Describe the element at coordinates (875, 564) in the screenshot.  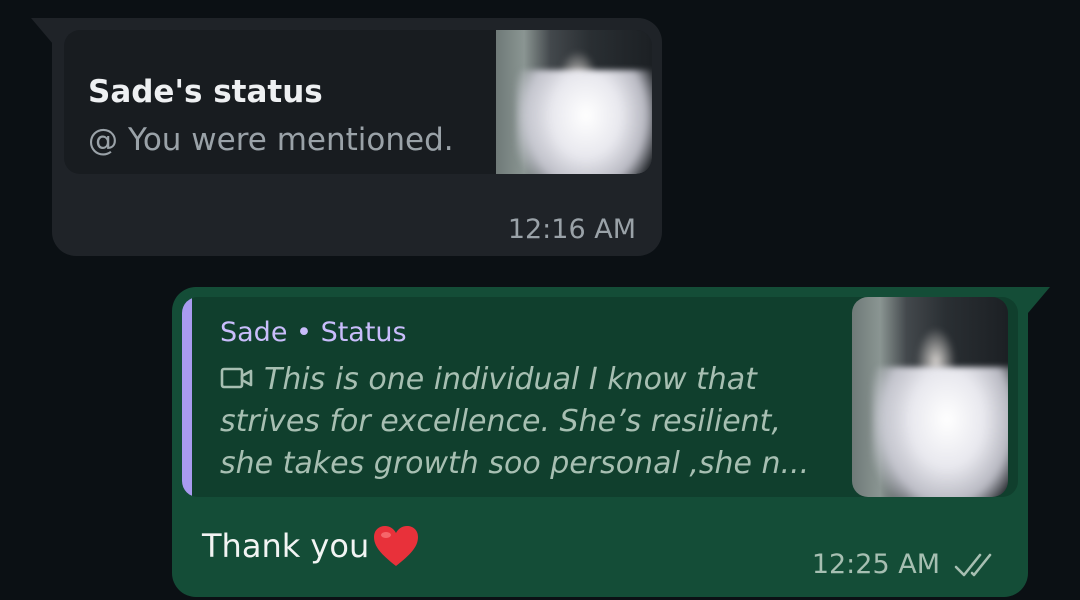
I see `outgoing-timestamp: 12:25 AM` at that location.